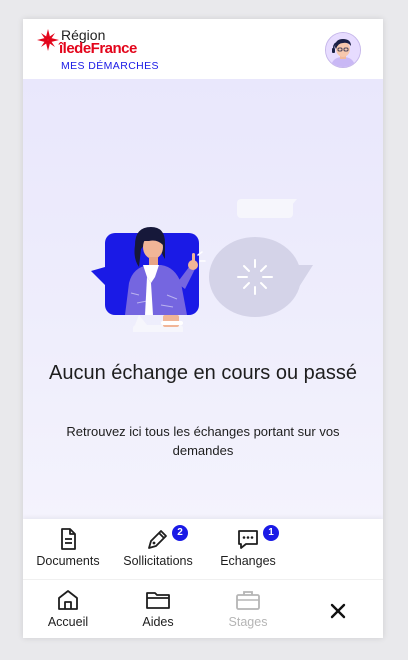 Image resolution: width=408 pixels, height=660 pixels. I want to click on nav-accueil: Accueil, so click(68, 608).